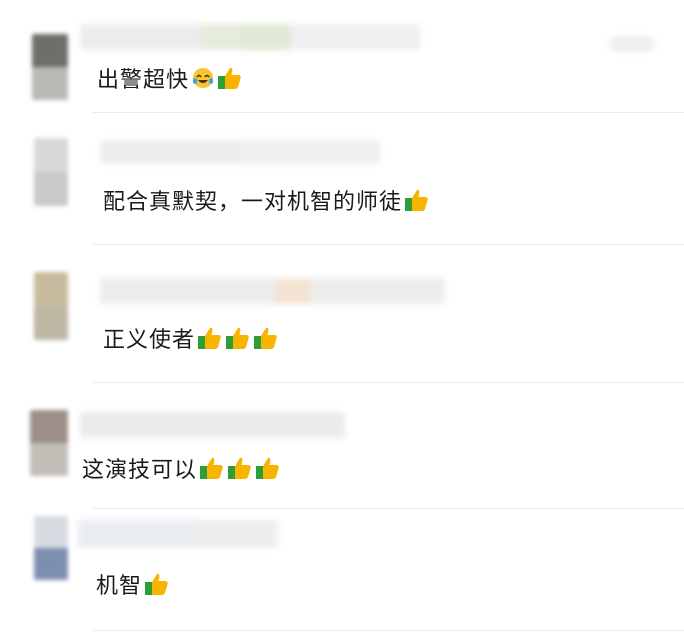 This screenshot has height=640, width=684. What do you see at coordinates (632, 44) in the screenshot?
I see `timestamp-blurred` at bounding box center [632, 44].